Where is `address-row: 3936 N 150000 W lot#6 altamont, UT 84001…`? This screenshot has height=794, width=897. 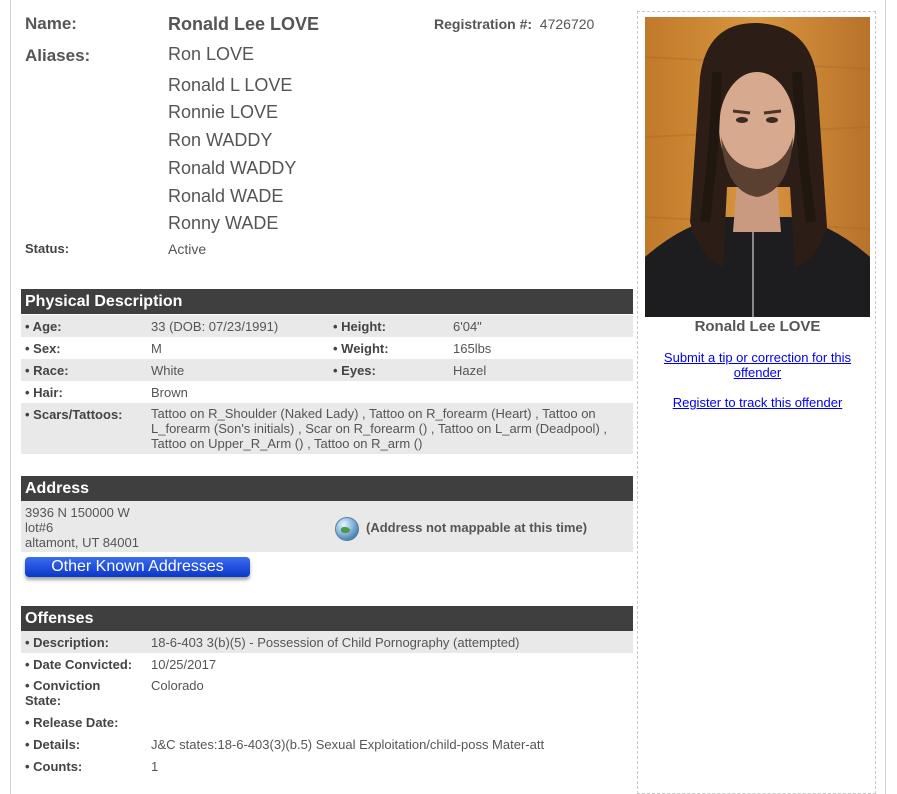
address-row: 3936 N 150000 W lot#6 altamont, UT 84001… is located at coordinates (327, 526).